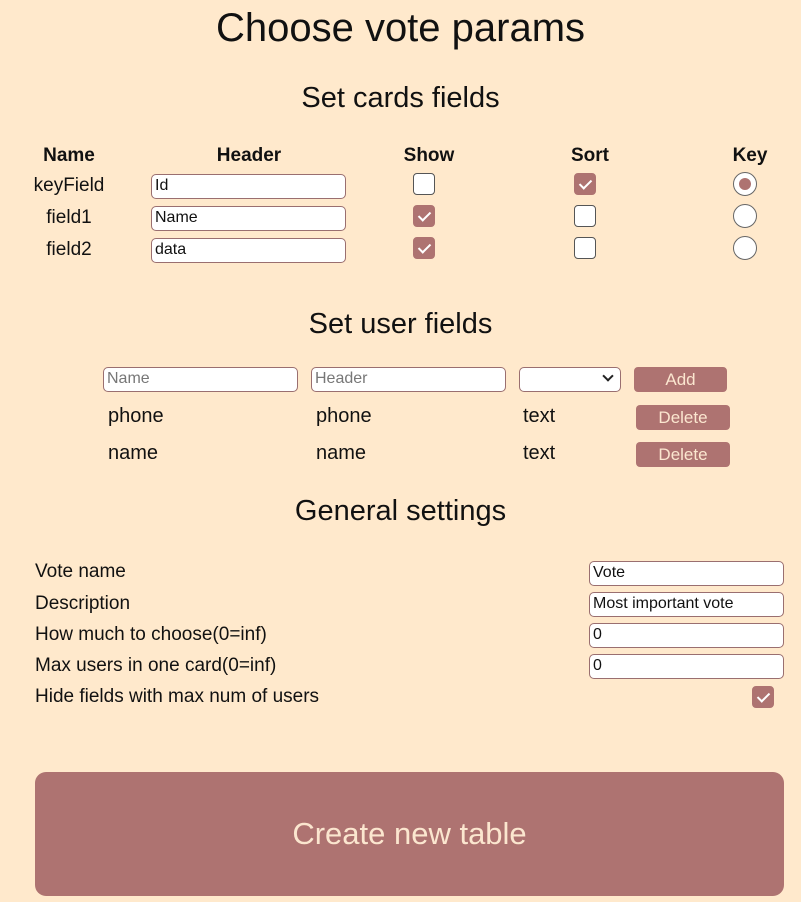 The height and width of the screenshot is (902, 801). I want to click on choose-count-label: How much to choose(0=inf), so click(151, 634).